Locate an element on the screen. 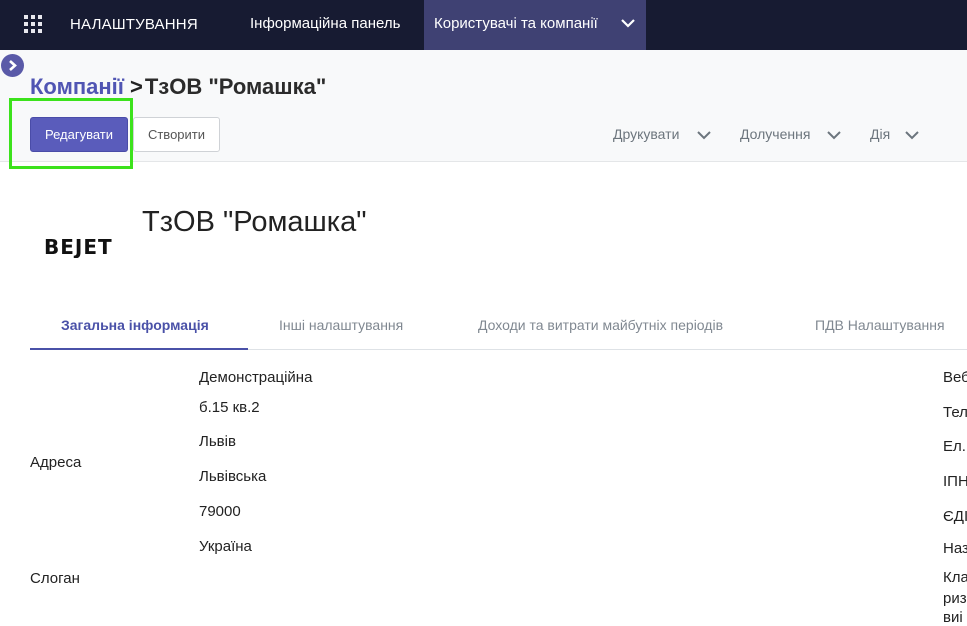 The image size is (967, 626). action-dropdown-label: Дія is located at coordinates (880, 134).